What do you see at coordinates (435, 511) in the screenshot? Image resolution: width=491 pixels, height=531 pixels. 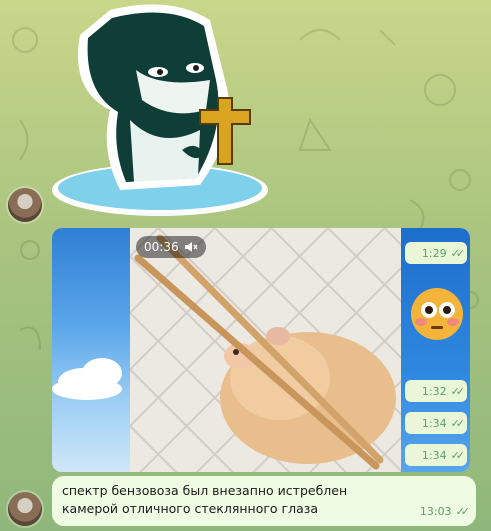 I see `message-time: 13:03` at bounding box center [435, 511].